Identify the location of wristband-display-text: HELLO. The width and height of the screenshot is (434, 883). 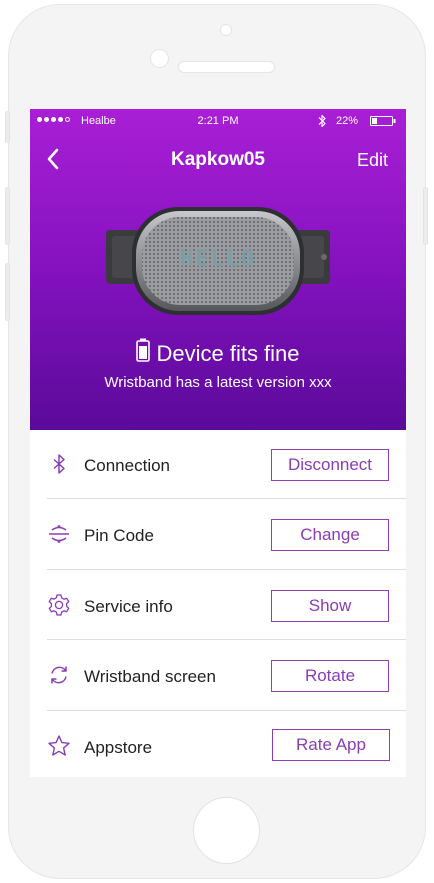
(218, 259).